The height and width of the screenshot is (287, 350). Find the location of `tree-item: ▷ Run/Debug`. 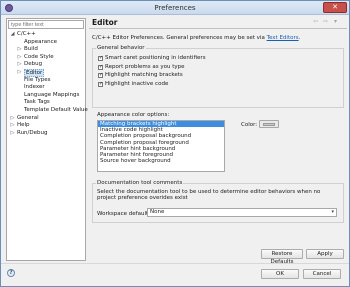

tree-item: ▷ Run/Debug is located at coordinates (46, 134).